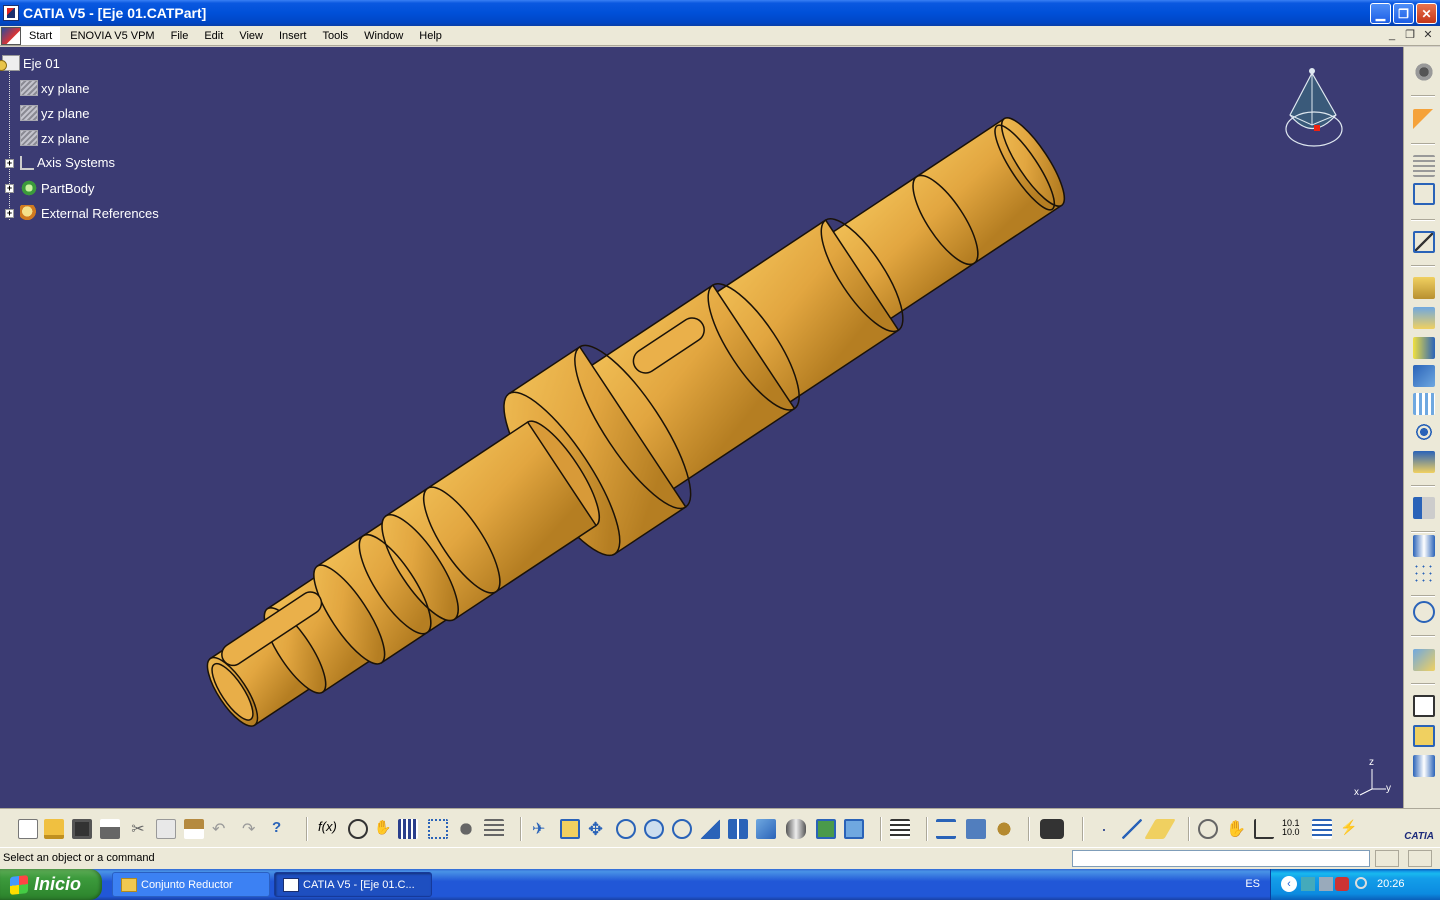 The image size is (1440, 900). Describe the element at coordinates (682, 829) in the screenshot. I see `zoom-out-icon` at that location.